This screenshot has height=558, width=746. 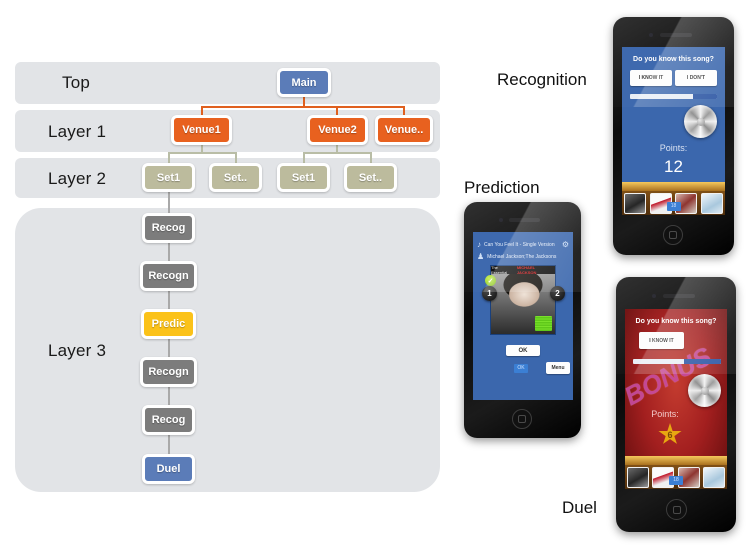 I want to click on node-main: Main, so click(x=304, y=82).